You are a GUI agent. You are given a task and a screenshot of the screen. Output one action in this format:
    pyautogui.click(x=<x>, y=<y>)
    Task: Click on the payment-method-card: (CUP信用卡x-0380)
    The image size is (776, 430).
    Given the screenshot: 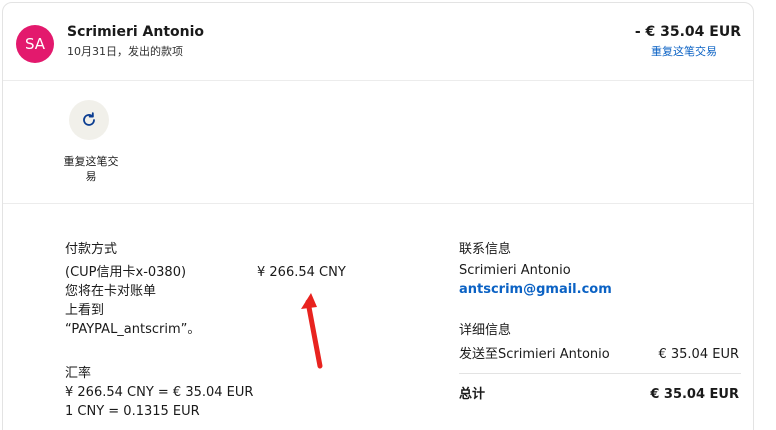 What is the action you would take?
    pyautogui.click(x=126, y=272)
    